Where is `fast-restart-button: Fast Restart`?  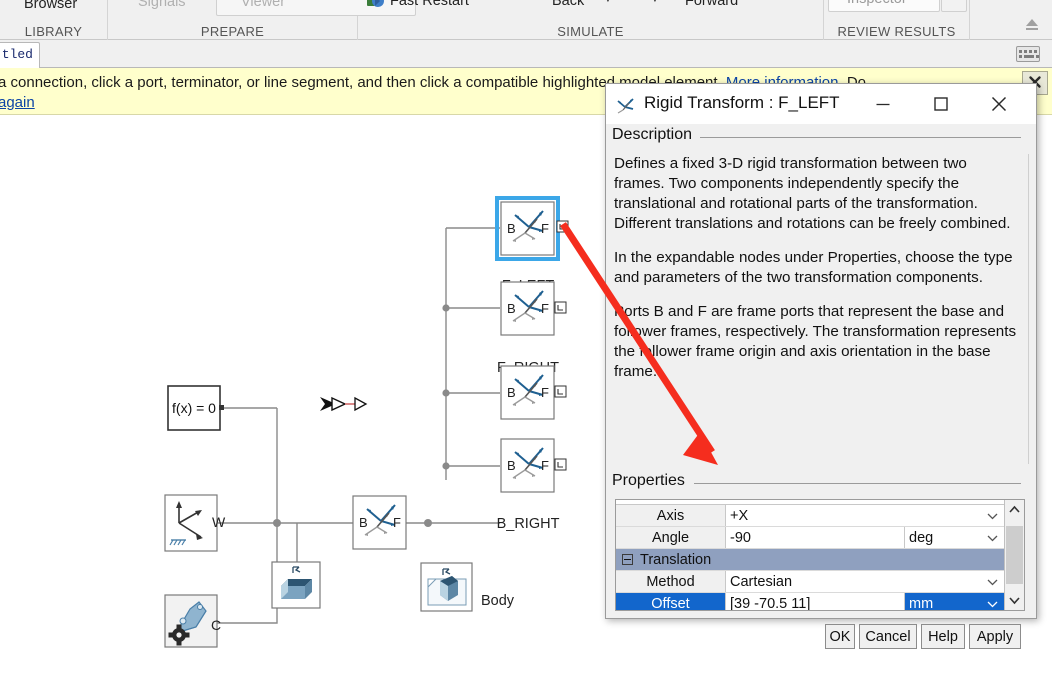 fast-restart-button: Fast Restart is located at coordinates (429, 4).